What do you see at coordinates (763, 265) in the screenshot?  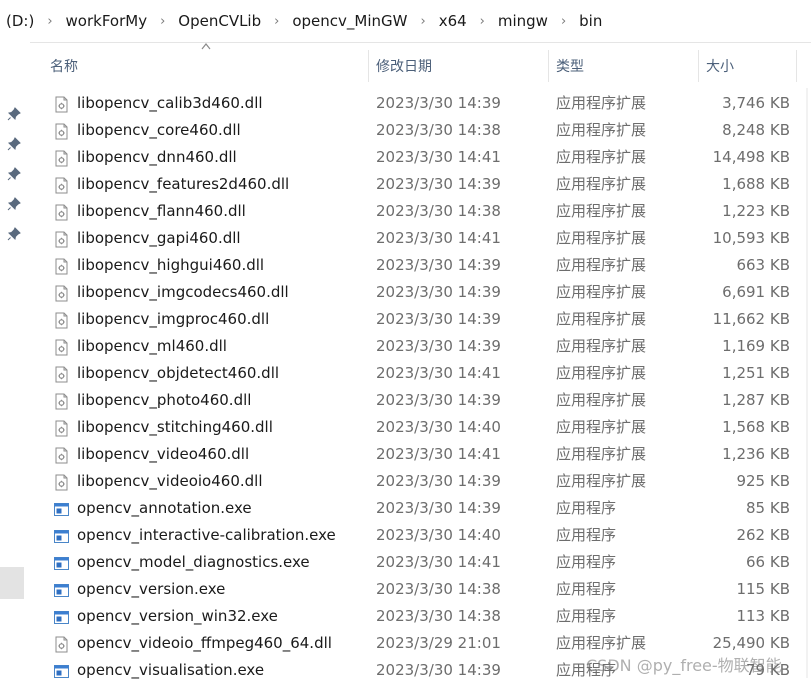 I see `file-size: 663 KB` at bounding box center [763, 265].